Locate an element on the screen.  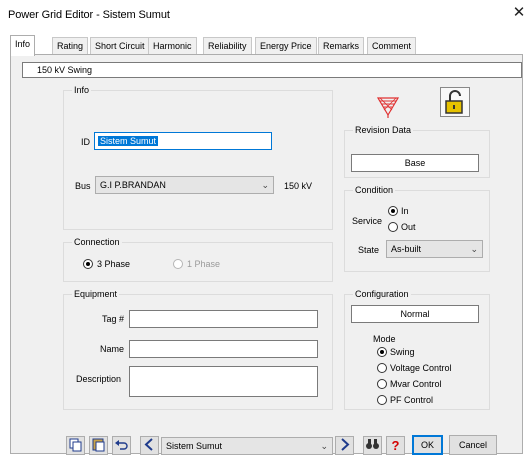
paste-button is located at coordinates (98, 445).